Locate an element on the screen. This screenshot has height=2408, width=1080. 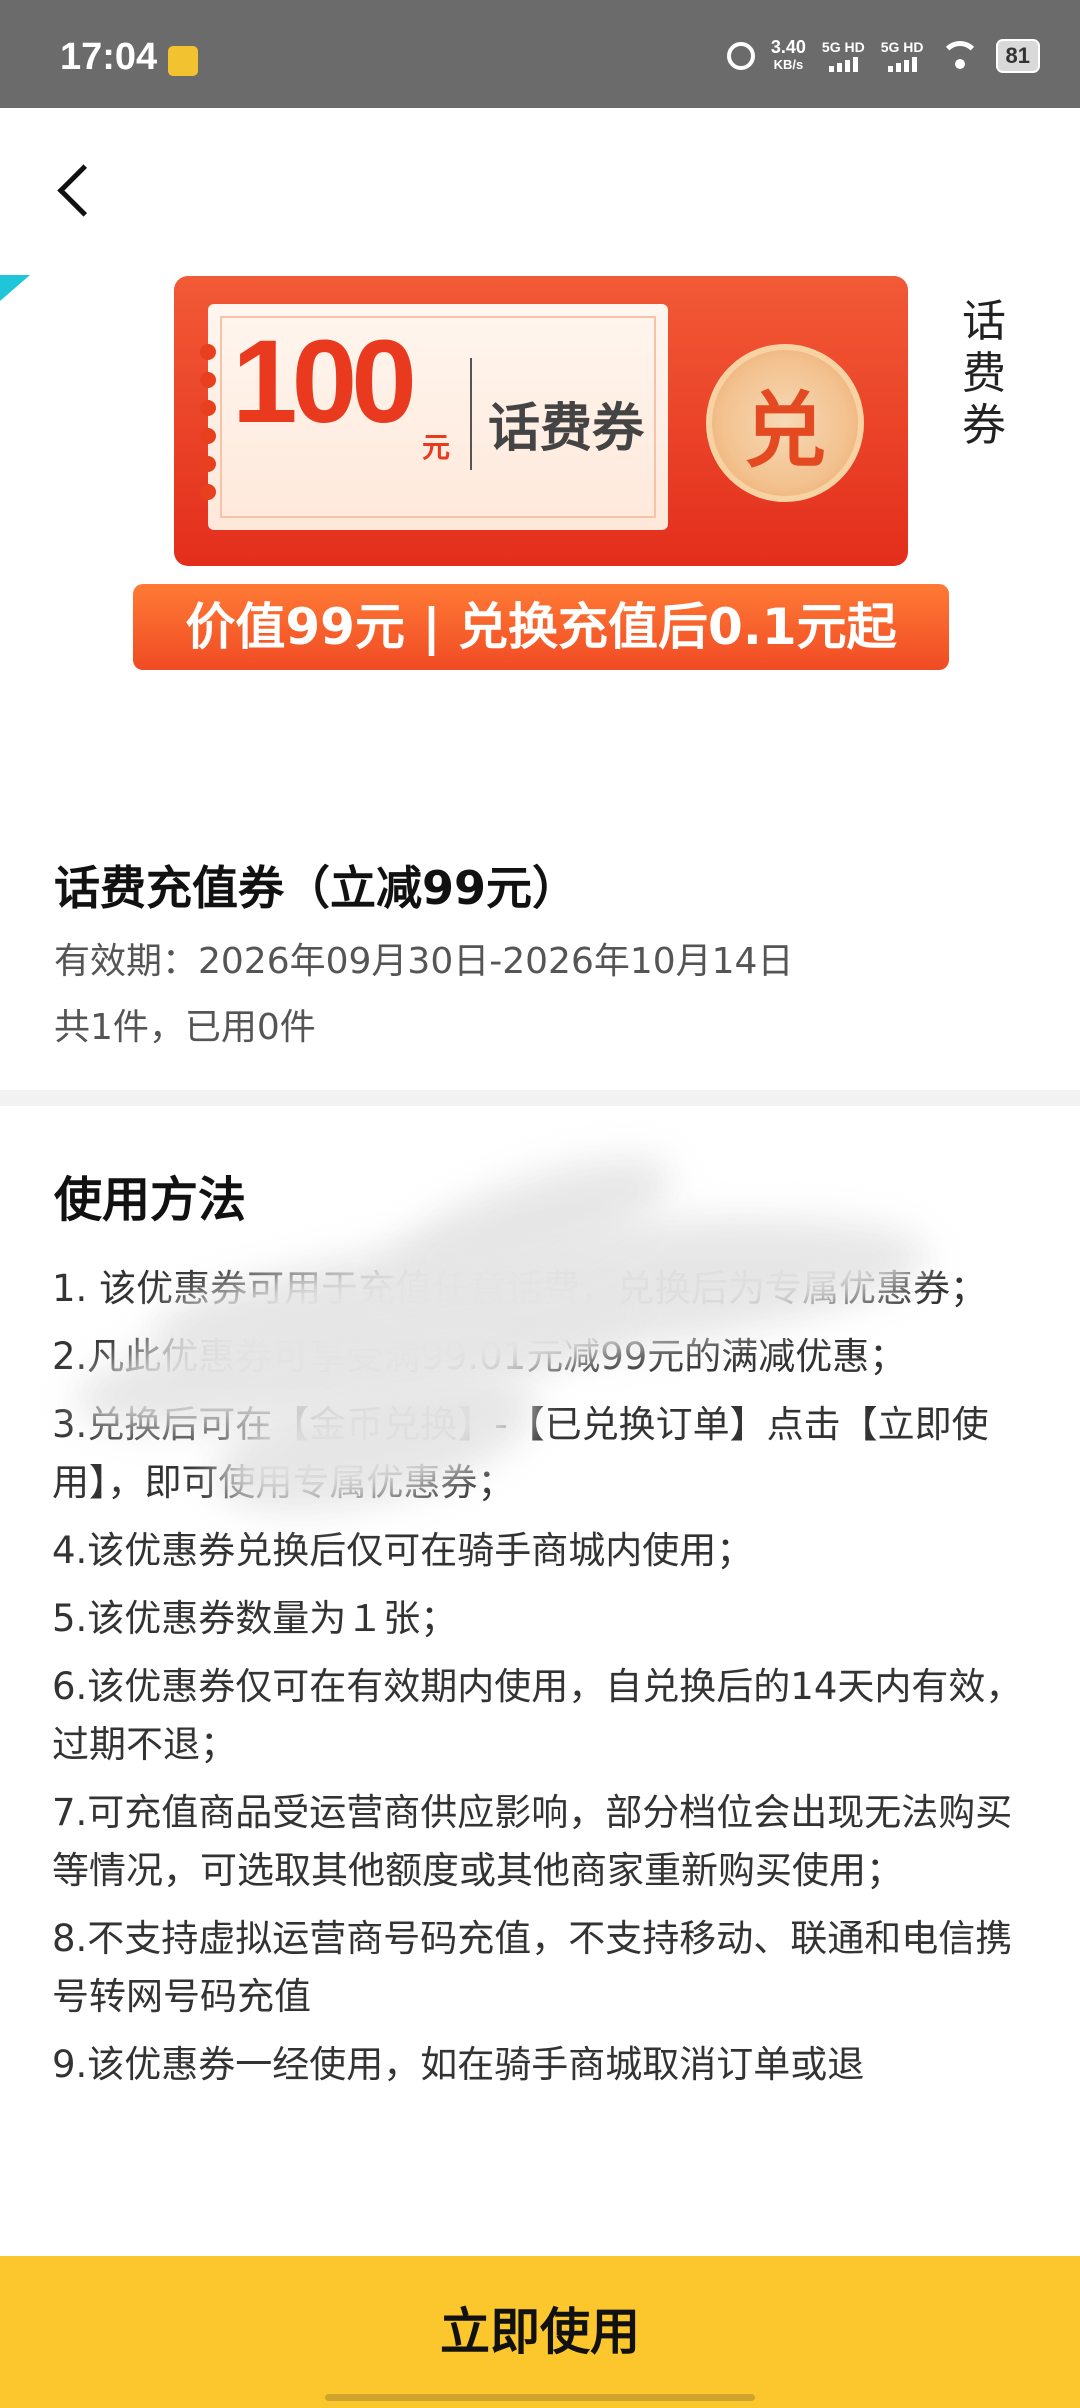
use-now-button: 立即使用 is located at coordinates (540, 2332).